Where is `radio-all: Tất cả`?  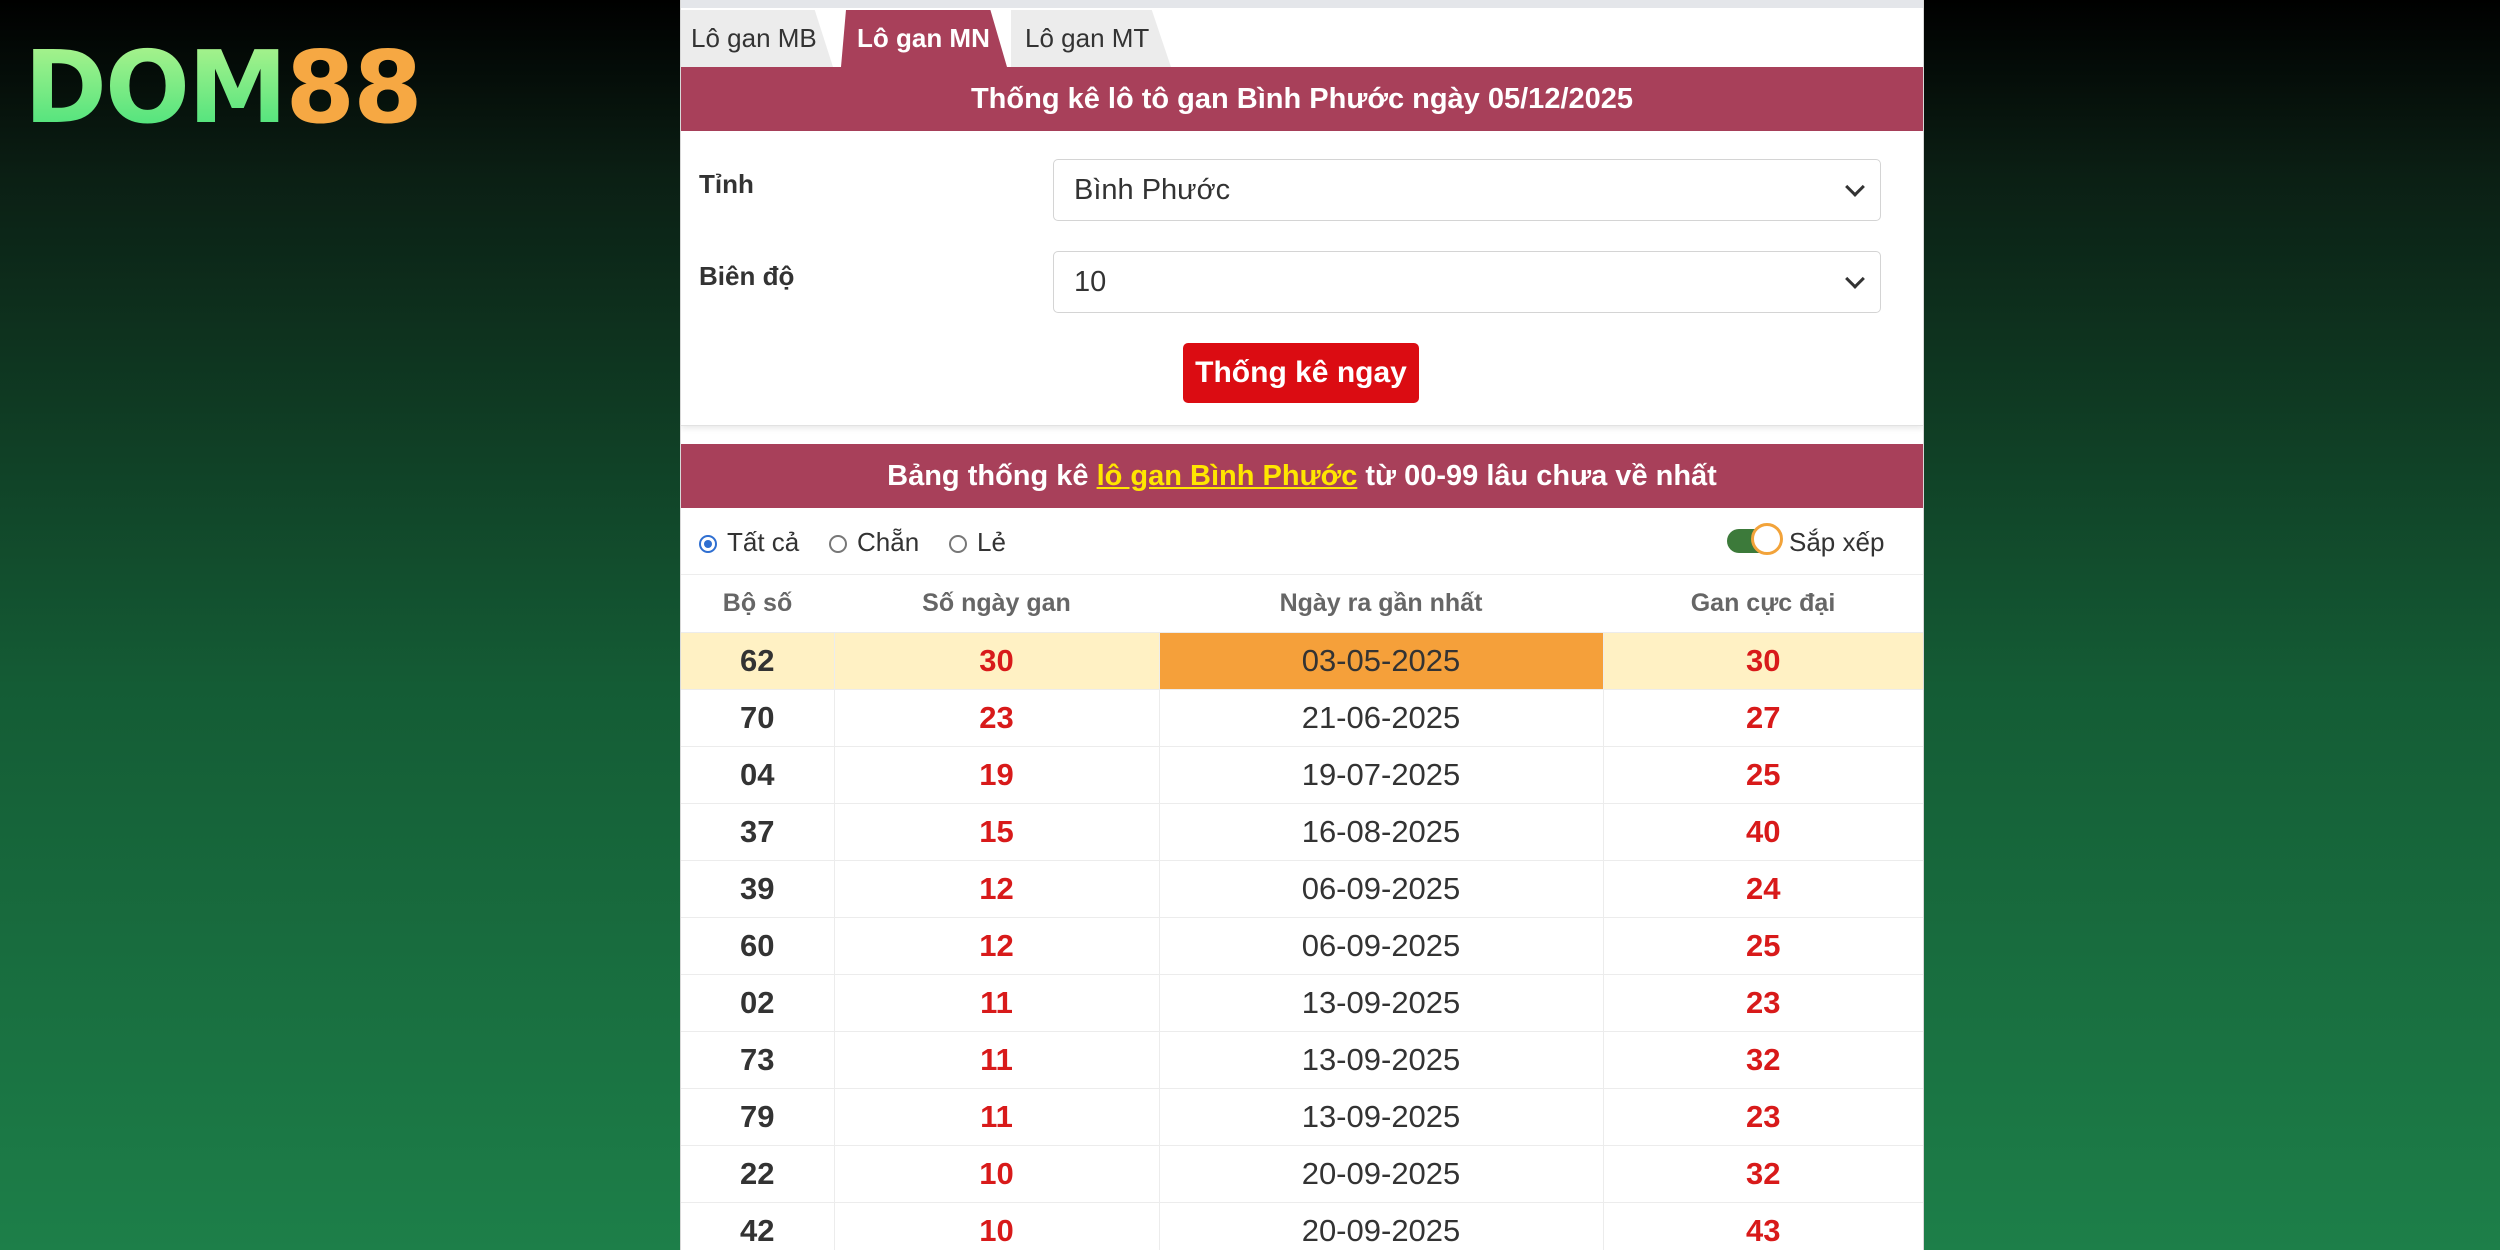
radio-all: Tất cả is located at coordinates (749, 542).